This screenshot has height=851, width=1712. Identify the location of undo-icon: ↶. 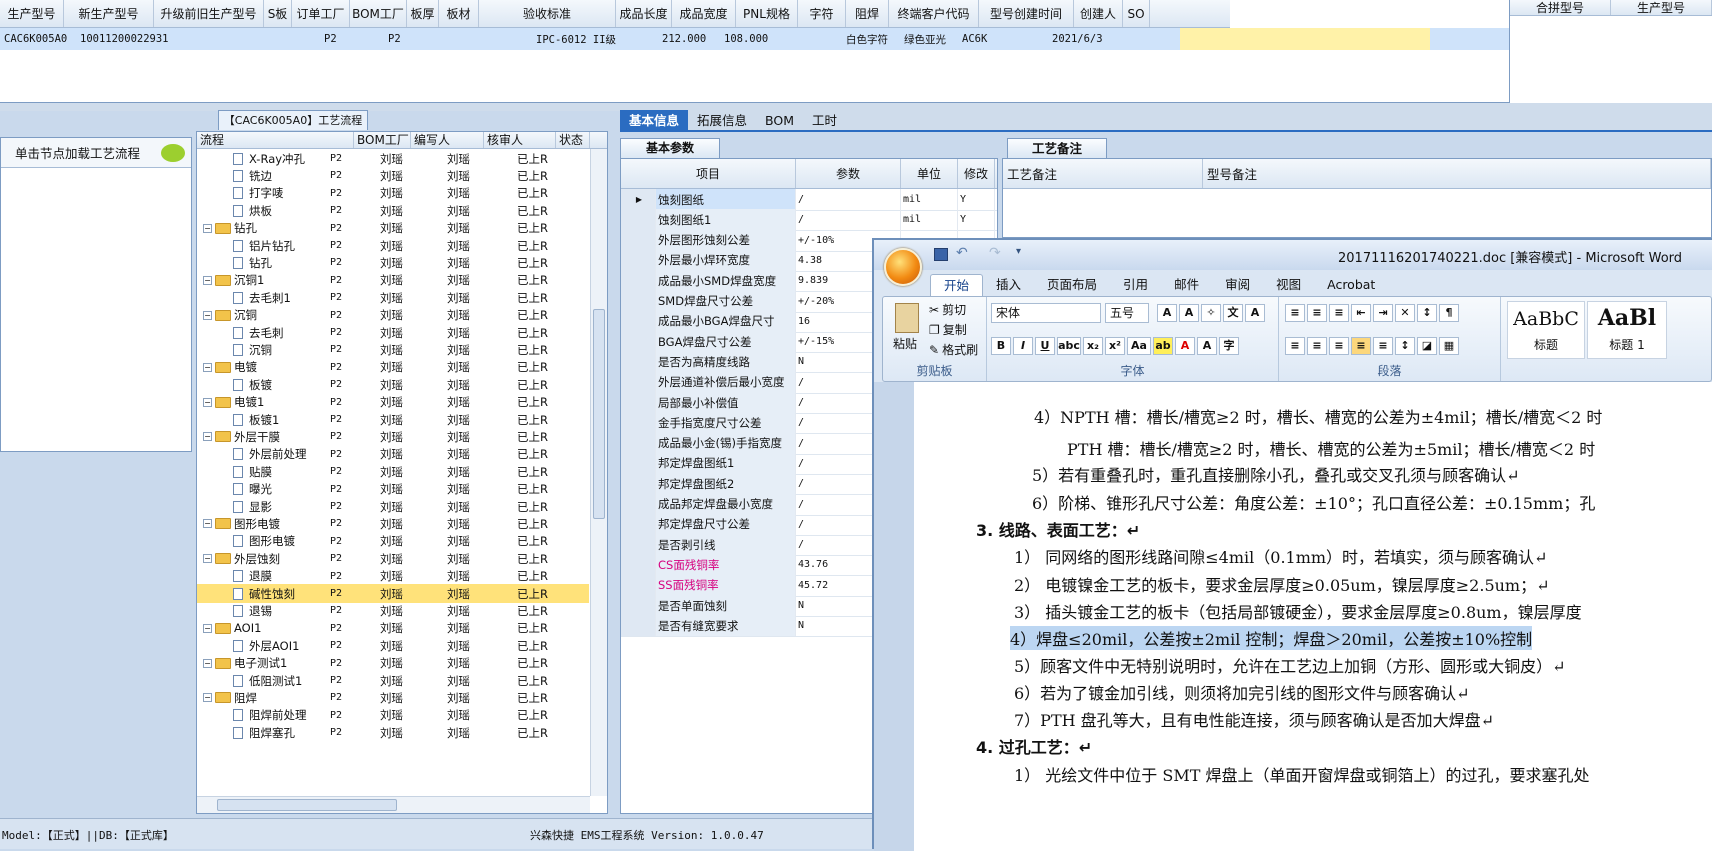
(962, 253).